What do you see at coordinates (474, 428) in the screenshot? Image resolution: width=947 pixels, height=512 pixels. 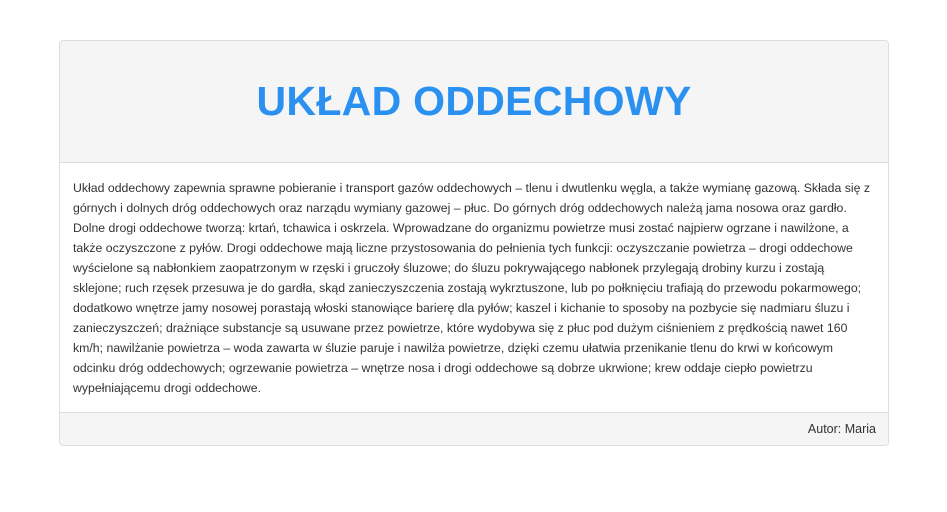 I see `panel-footer: Autor: Maria` at bounding box center [474, 428].